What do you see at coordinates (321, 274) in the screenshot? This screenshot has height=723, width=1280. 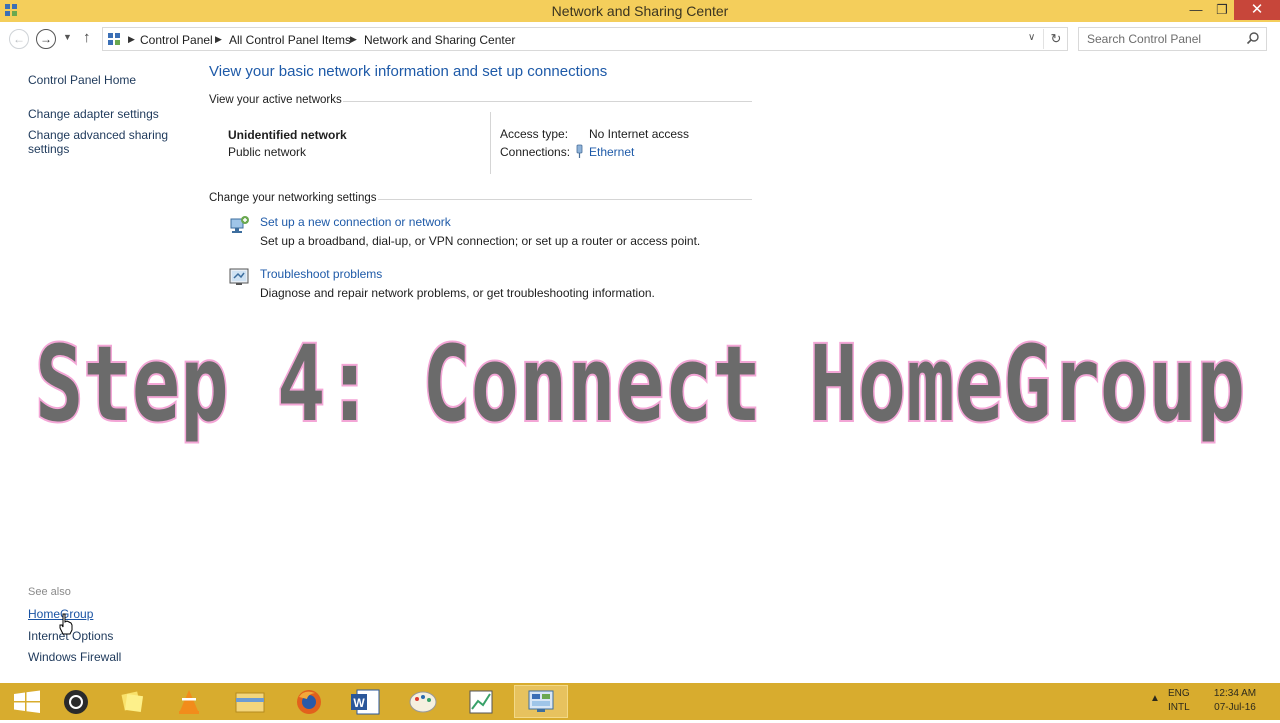 I see `troubleshoot-link: Troubleshoot problems` at bounding box center [321, 274].